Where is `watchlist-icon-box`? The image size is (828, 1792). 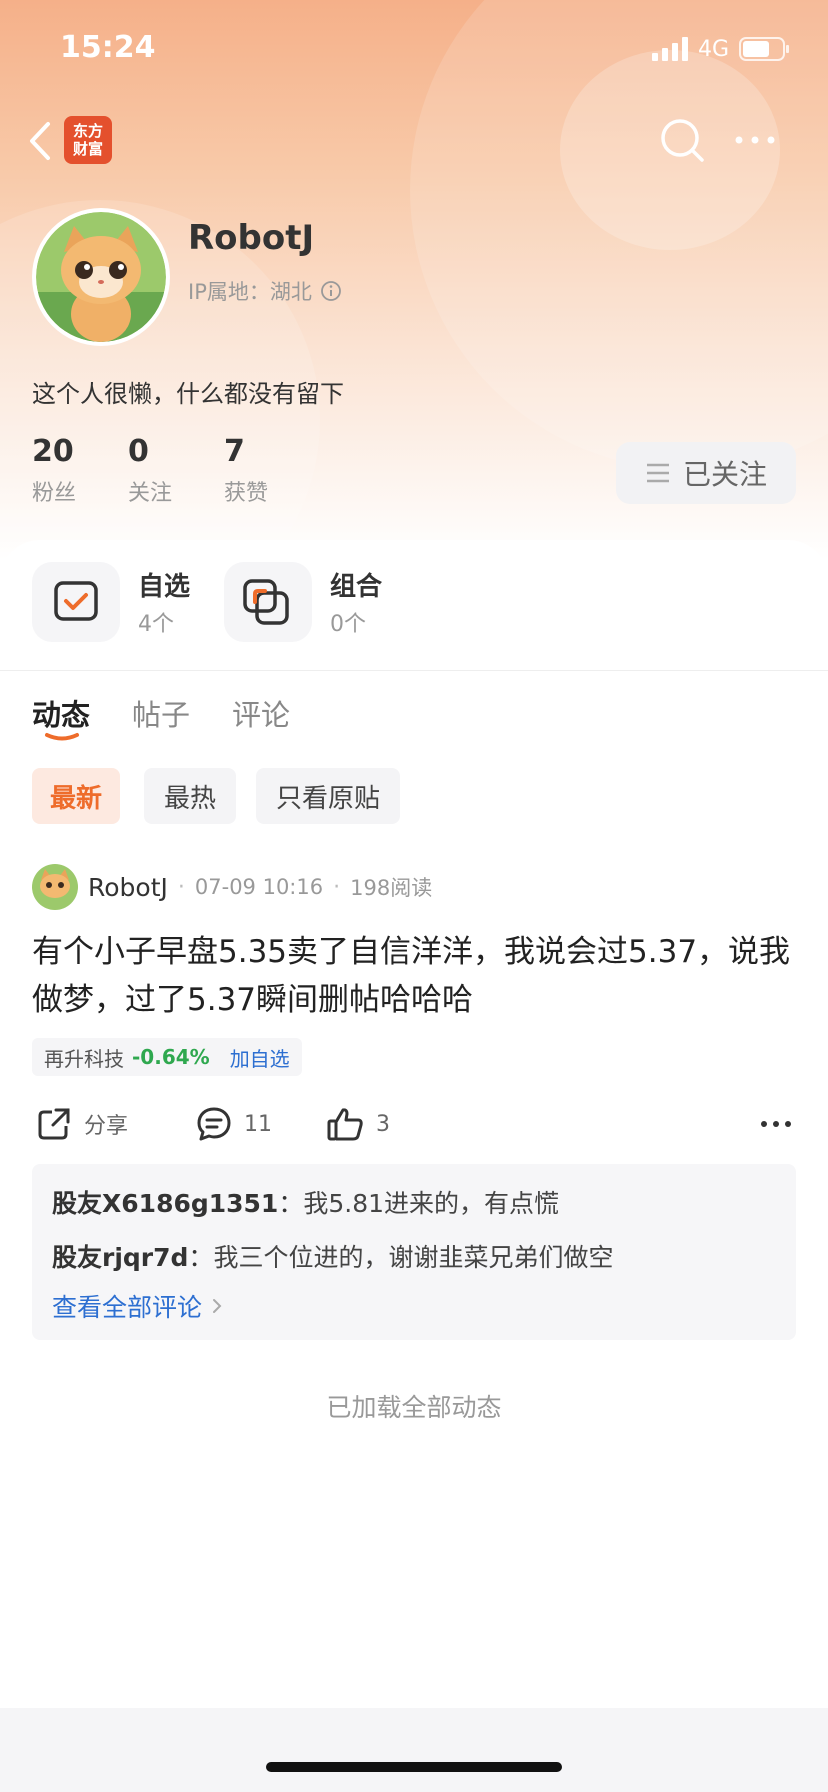
watchlist-icon-box is located at coordinates (76, 602).